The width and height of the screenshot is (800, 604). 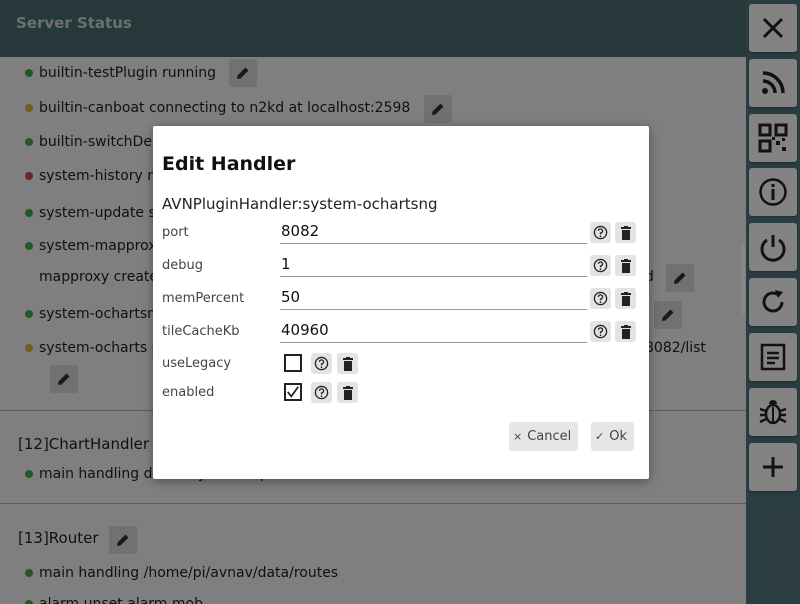 I want to click on param-label-enabled: enabled, so click(x=188, y=392).